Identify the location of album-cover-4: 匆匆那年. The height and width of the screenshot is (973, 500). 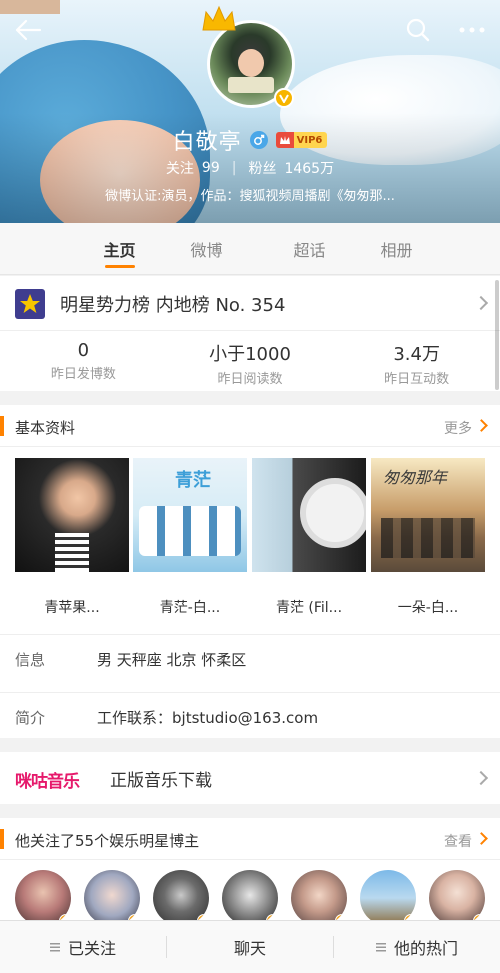
(428, 515).